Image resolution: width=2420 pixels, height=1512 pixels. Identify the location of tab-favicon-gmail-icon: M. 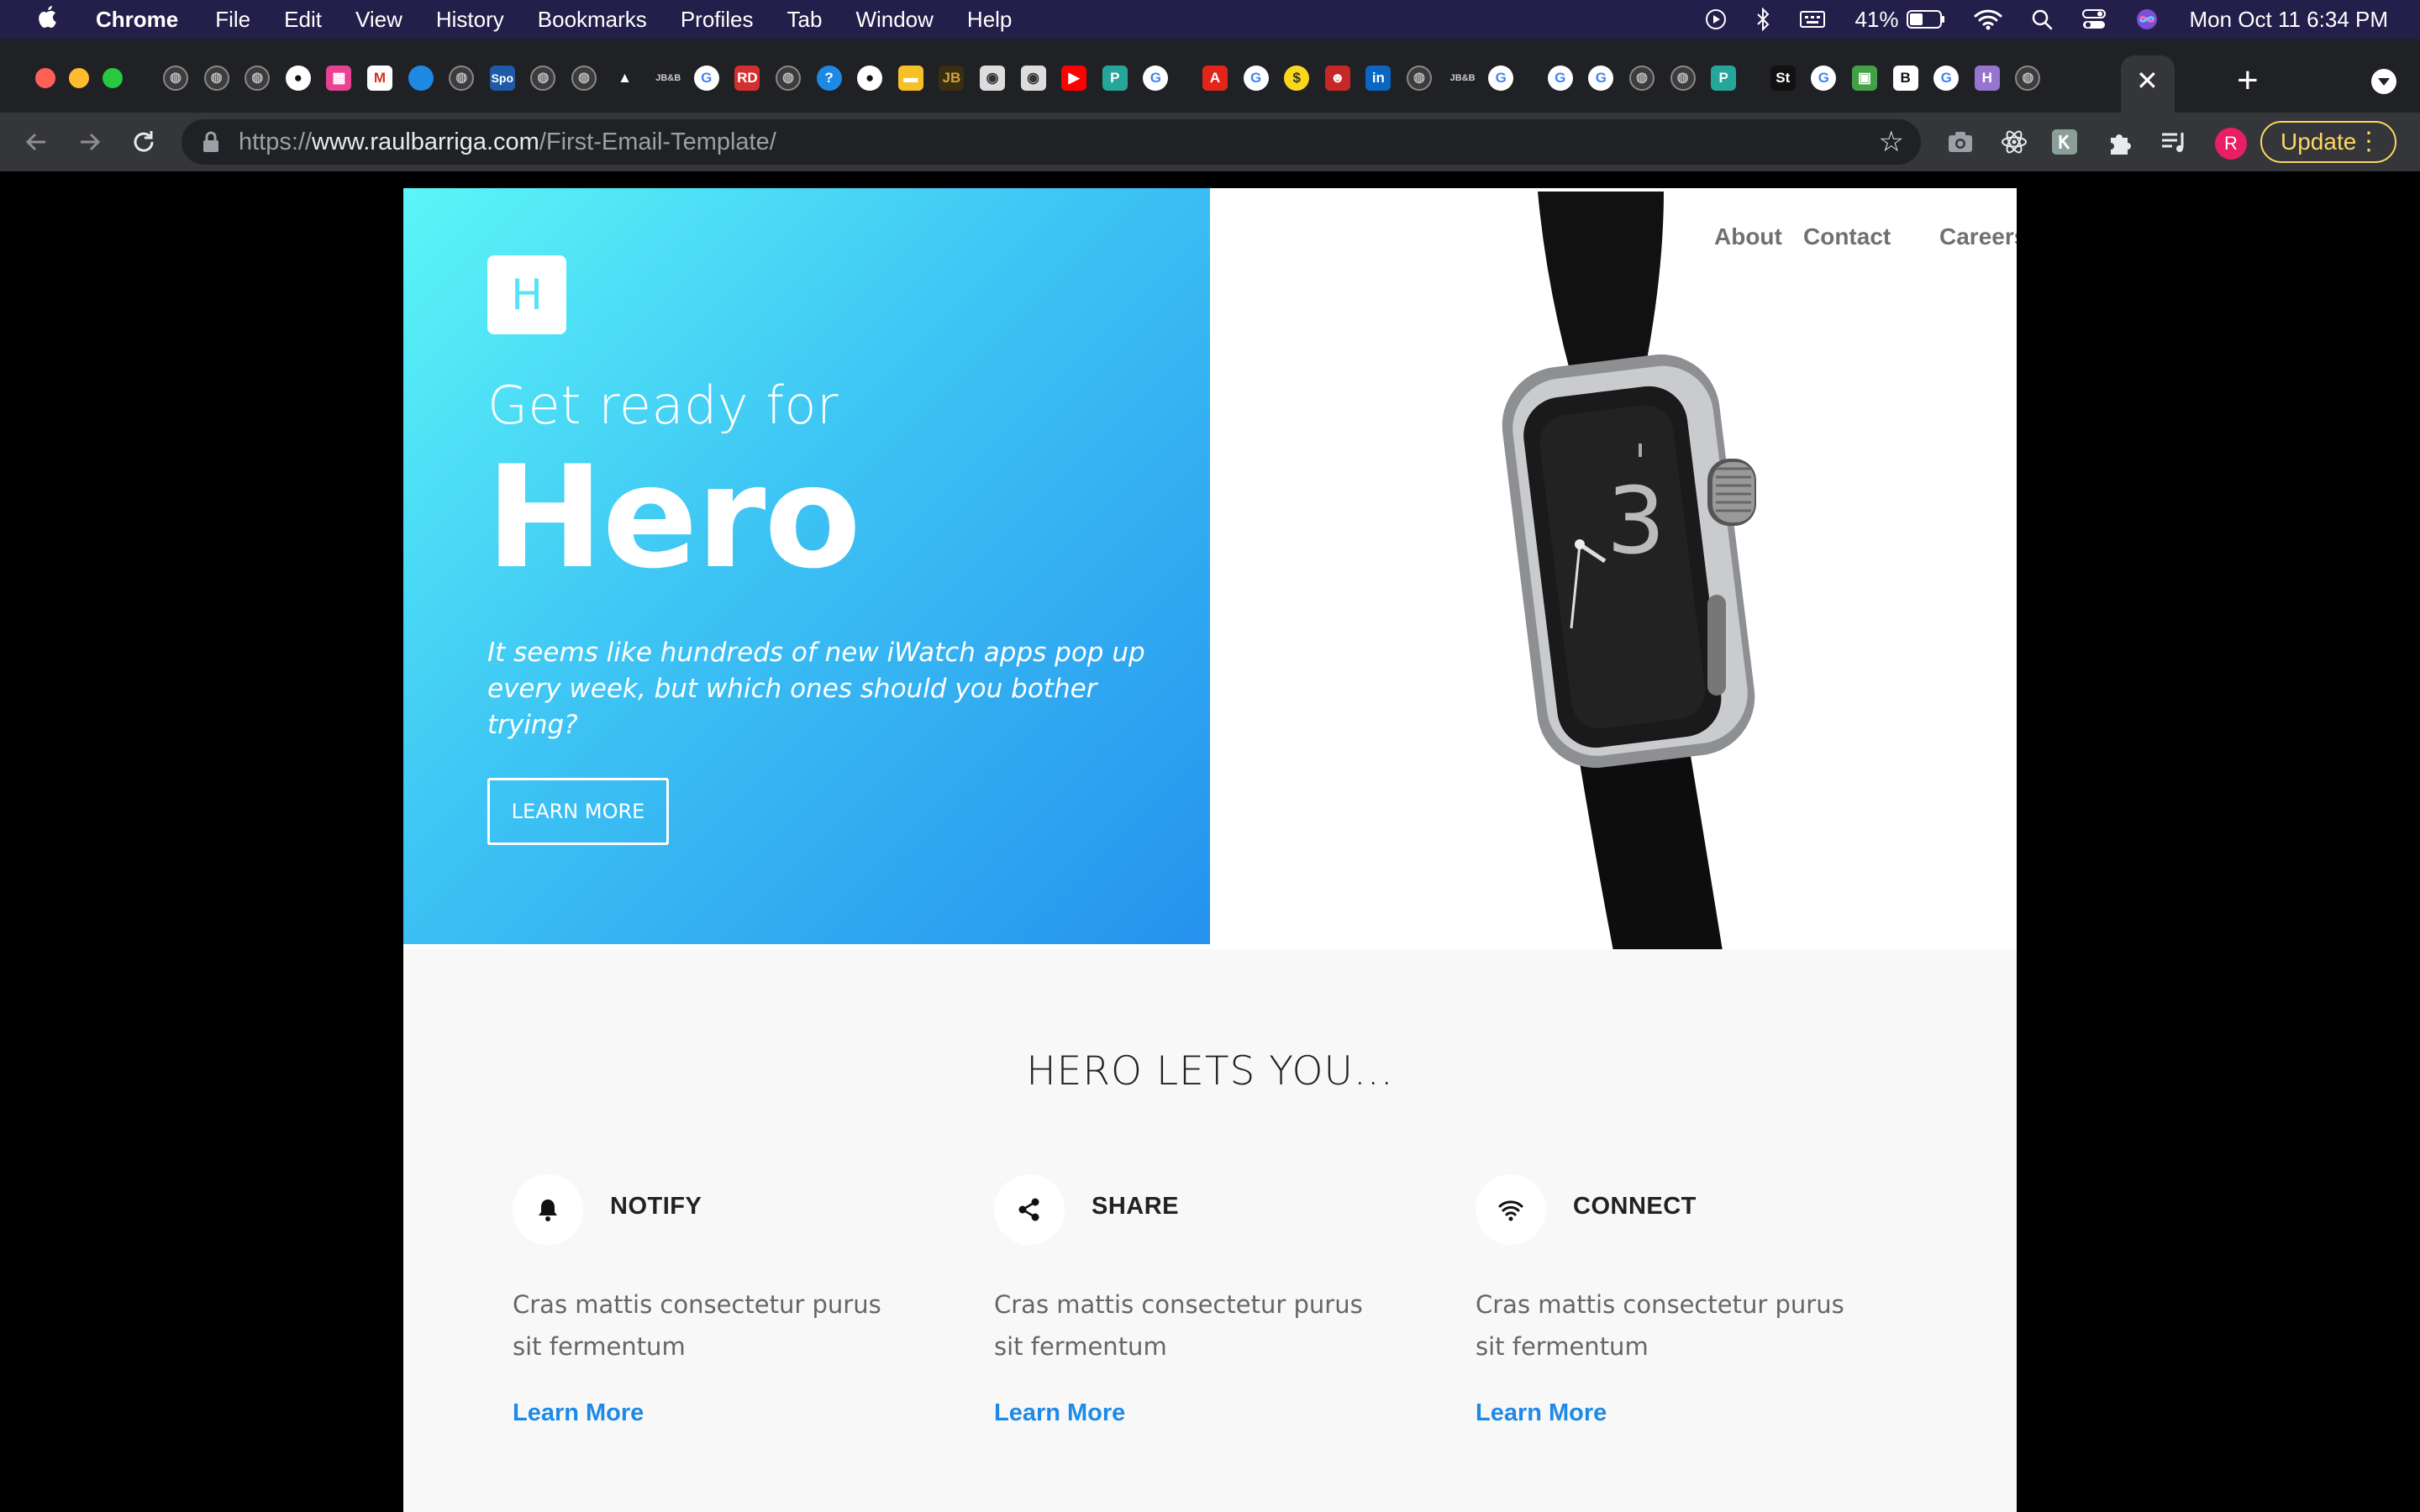
(379, 78).